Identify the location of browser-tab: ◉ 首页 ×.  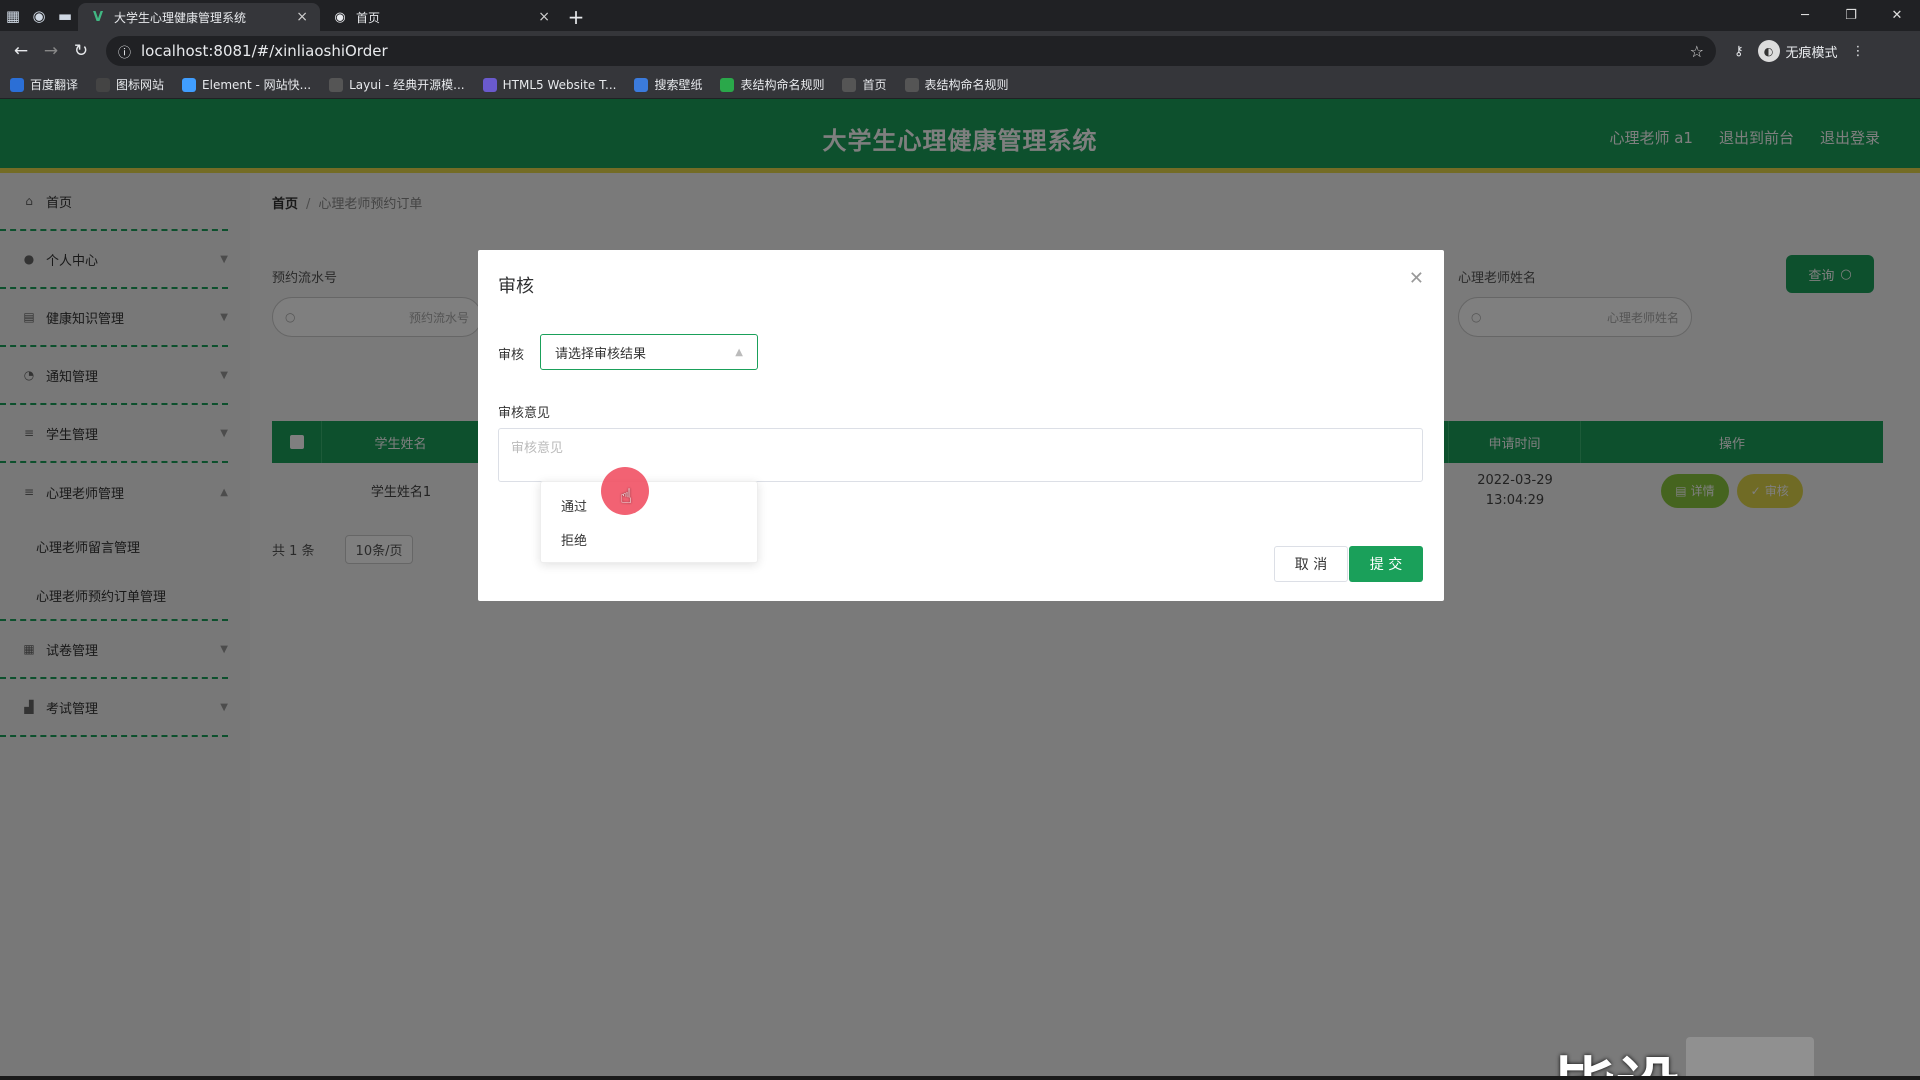
(441, 17).